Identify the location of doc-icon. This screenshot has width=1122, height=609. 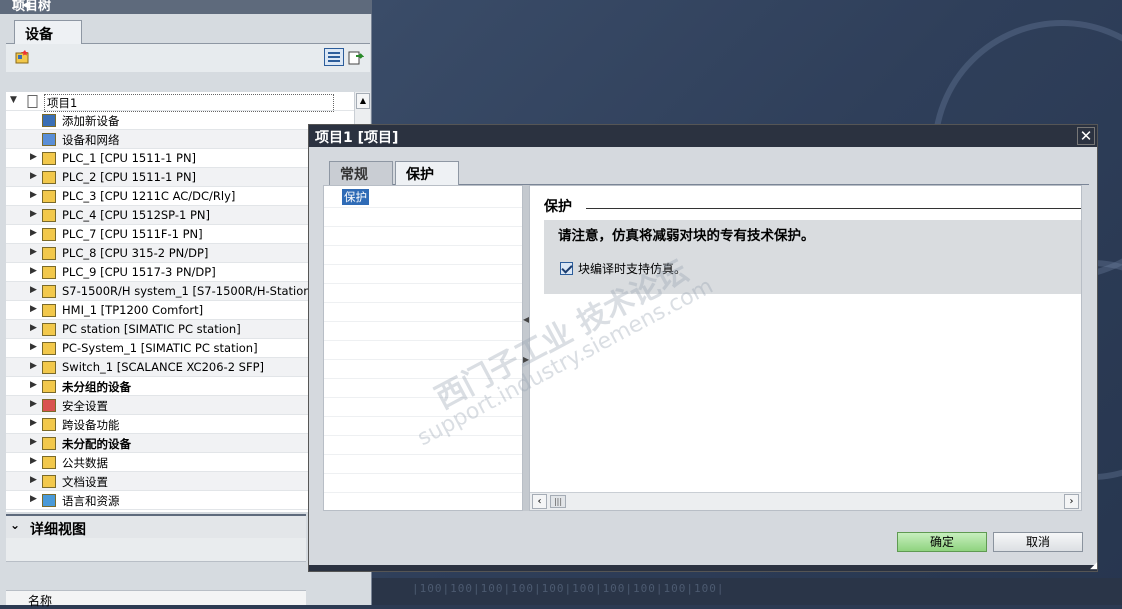
(49, 481).